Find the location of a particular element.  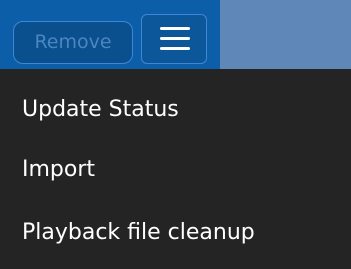

menu-item-import: Import is located at coordinates (58, 170).